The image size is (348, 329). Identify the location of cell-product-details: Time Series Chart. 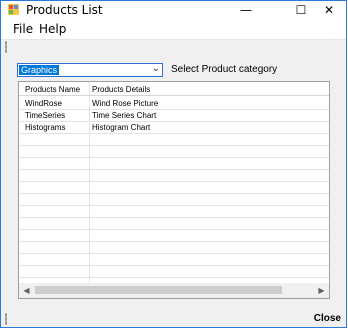
(124, 115).